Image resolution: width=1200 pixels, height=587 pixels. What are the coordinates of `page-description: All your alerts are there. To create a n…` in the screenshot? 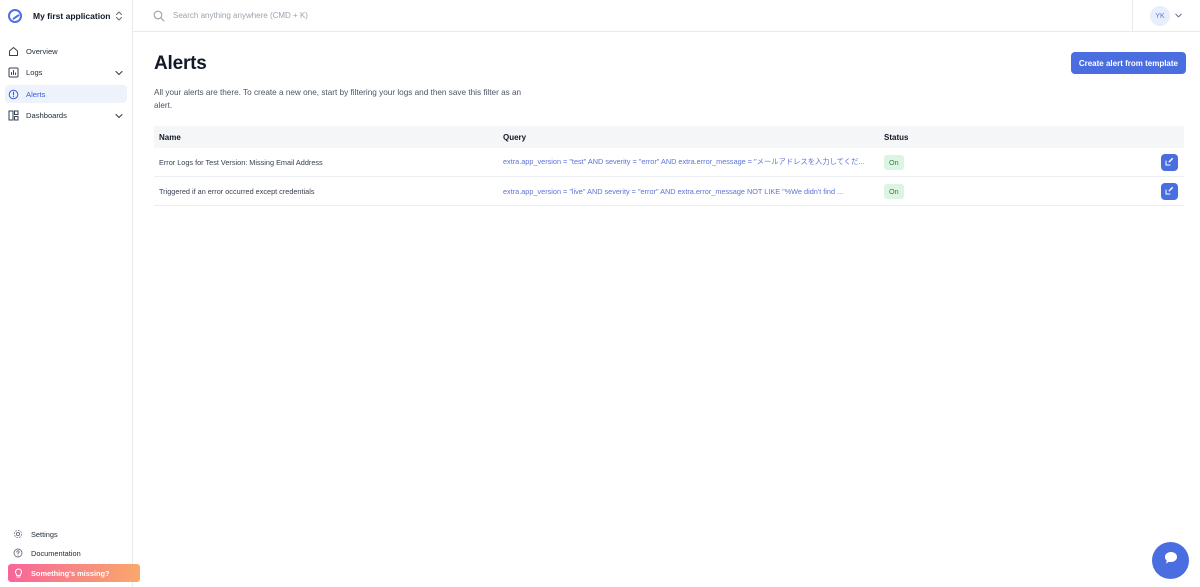 It's located at (338, 99).